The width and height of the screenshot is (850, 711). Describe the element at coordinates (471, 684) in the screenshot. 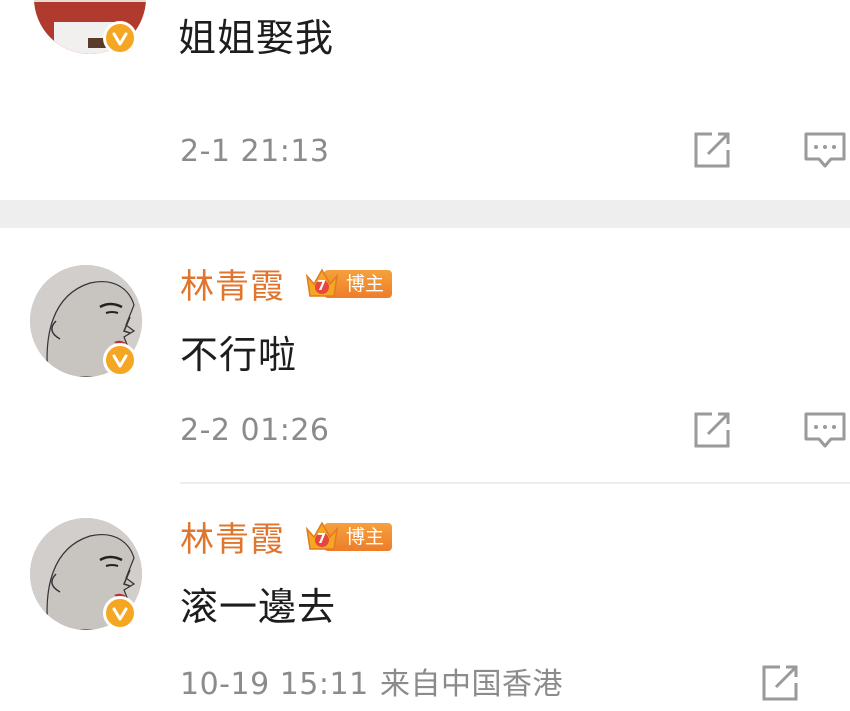

I see `location: 来自中国香港` at that location.